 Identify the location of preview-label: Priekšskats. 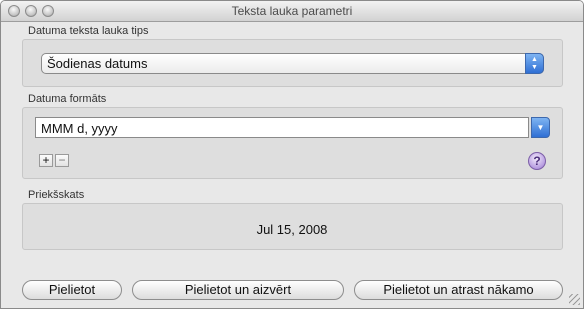
(56, 195).